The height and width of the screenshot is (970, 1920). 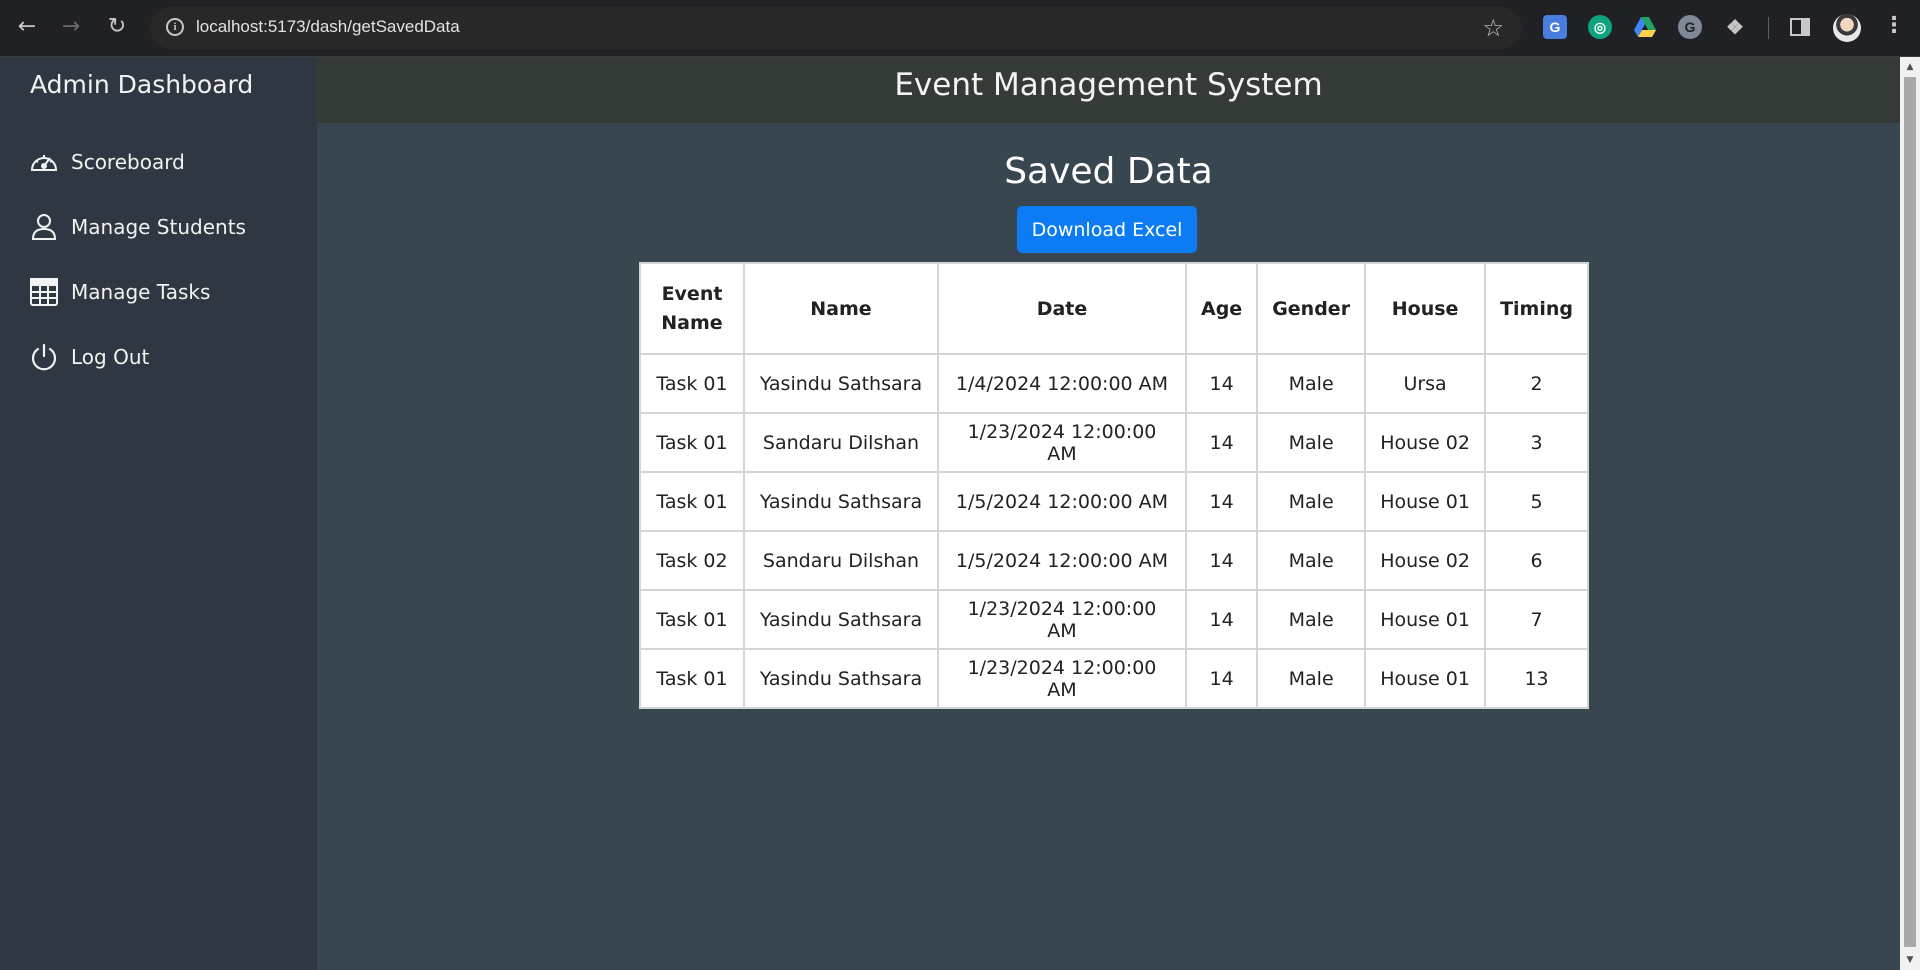 What do you see at coordinates (1894, 25) in the screenshot?
I see `browser-menu-icon: ⋮` at bounding box center [1894, 25].